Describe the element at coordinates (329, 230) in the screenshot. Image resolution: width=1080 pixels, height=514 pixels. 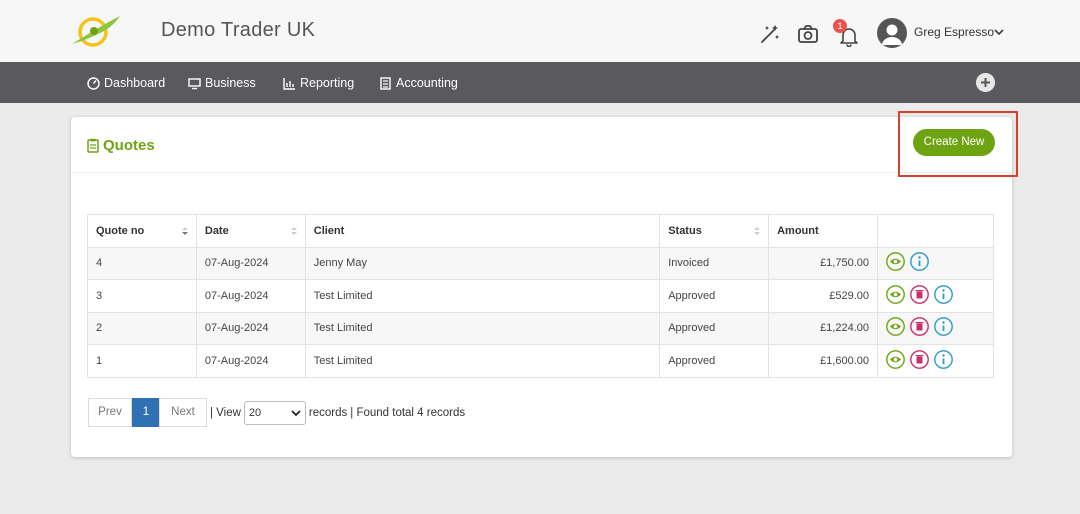
I see `column-header-label: Client` at that location.